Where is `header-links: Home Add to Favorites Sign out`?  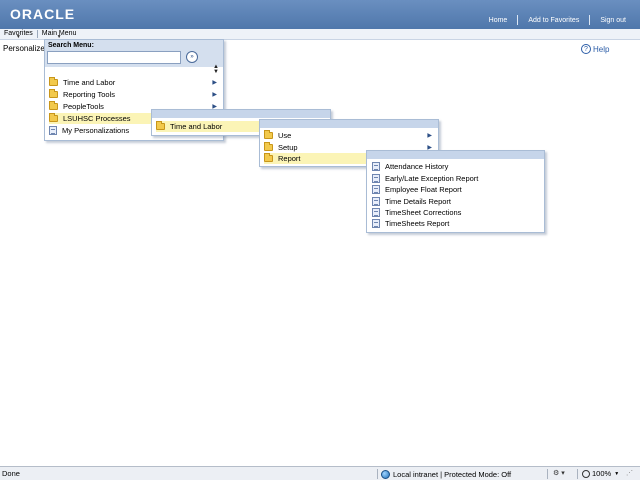 header-links: Home Add to Favorites Sign out is located at coordinates (557, 20).